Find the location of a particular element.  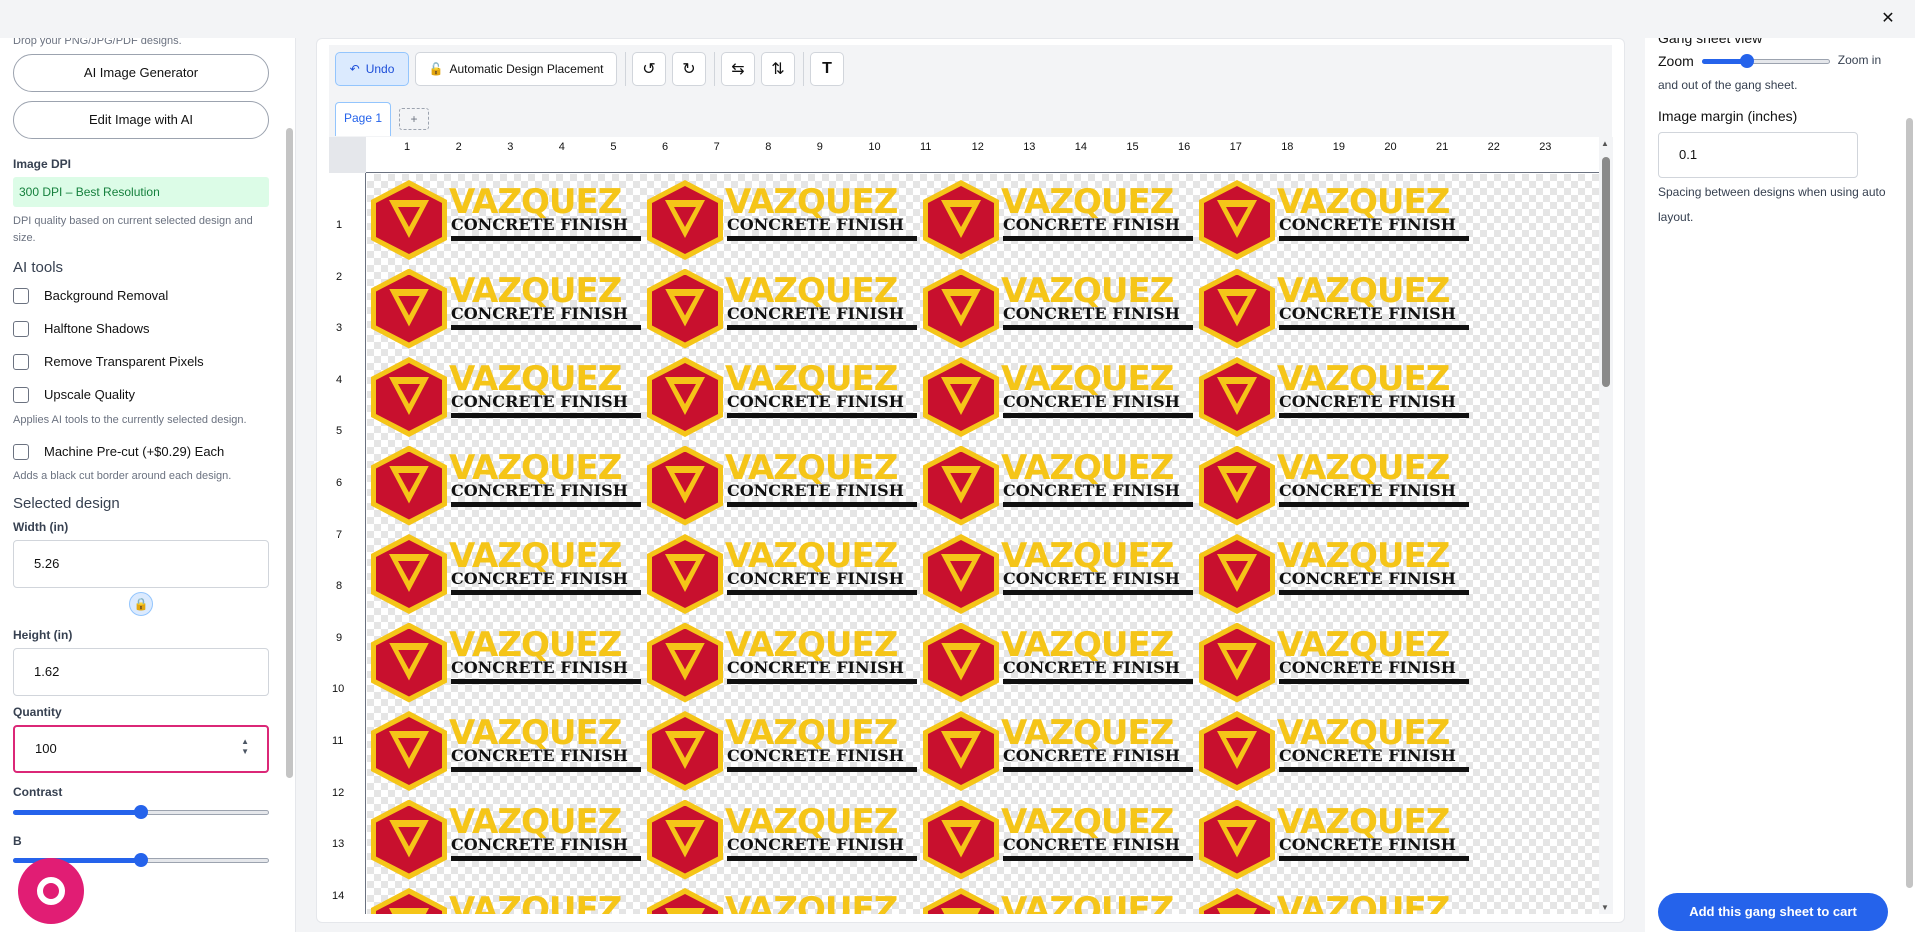

canvas-scrollbar: ▲ ▼ is located at coordinates (1606, 525).